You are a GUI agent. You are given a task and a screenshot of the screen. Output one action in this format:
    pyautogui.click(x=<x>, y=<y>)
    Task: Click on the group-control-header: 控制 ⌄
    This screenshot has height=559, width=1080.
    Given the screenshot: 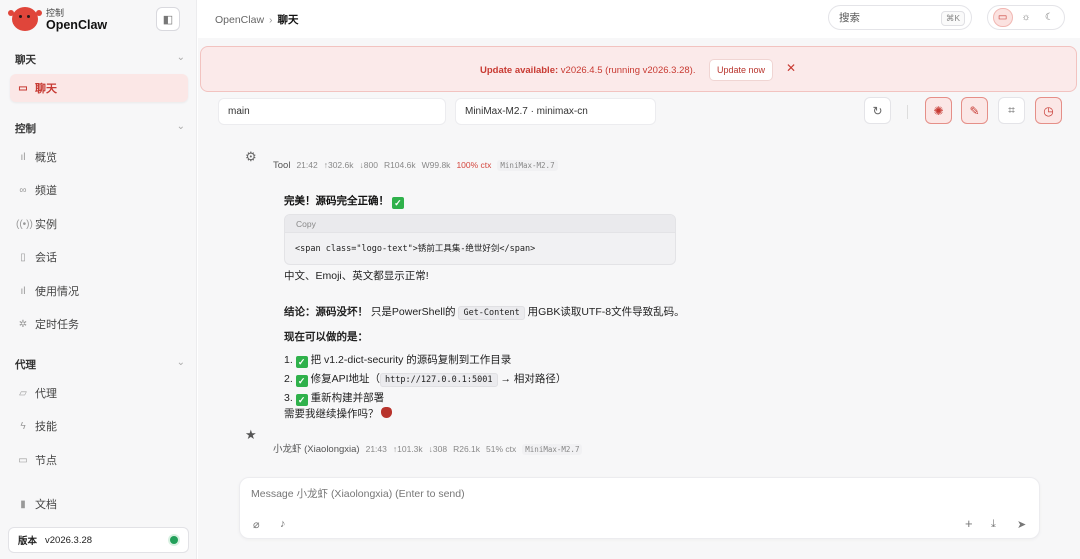 What is the action you would take?
    pyautogui.click(x=100, y=128)
    